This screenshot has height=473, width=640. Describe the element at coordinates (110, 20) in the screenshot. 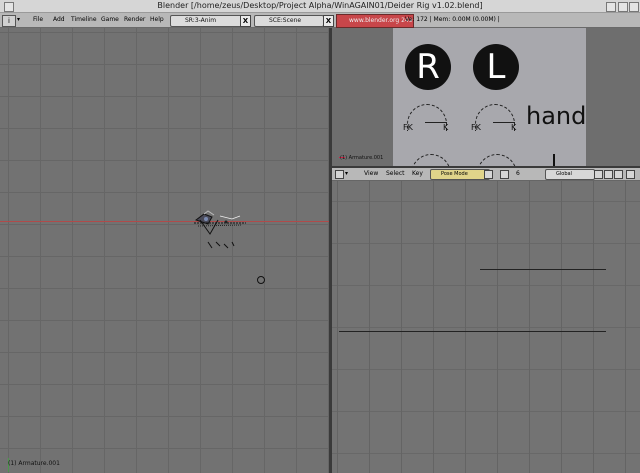

I see `menu-game: Game` at that location.